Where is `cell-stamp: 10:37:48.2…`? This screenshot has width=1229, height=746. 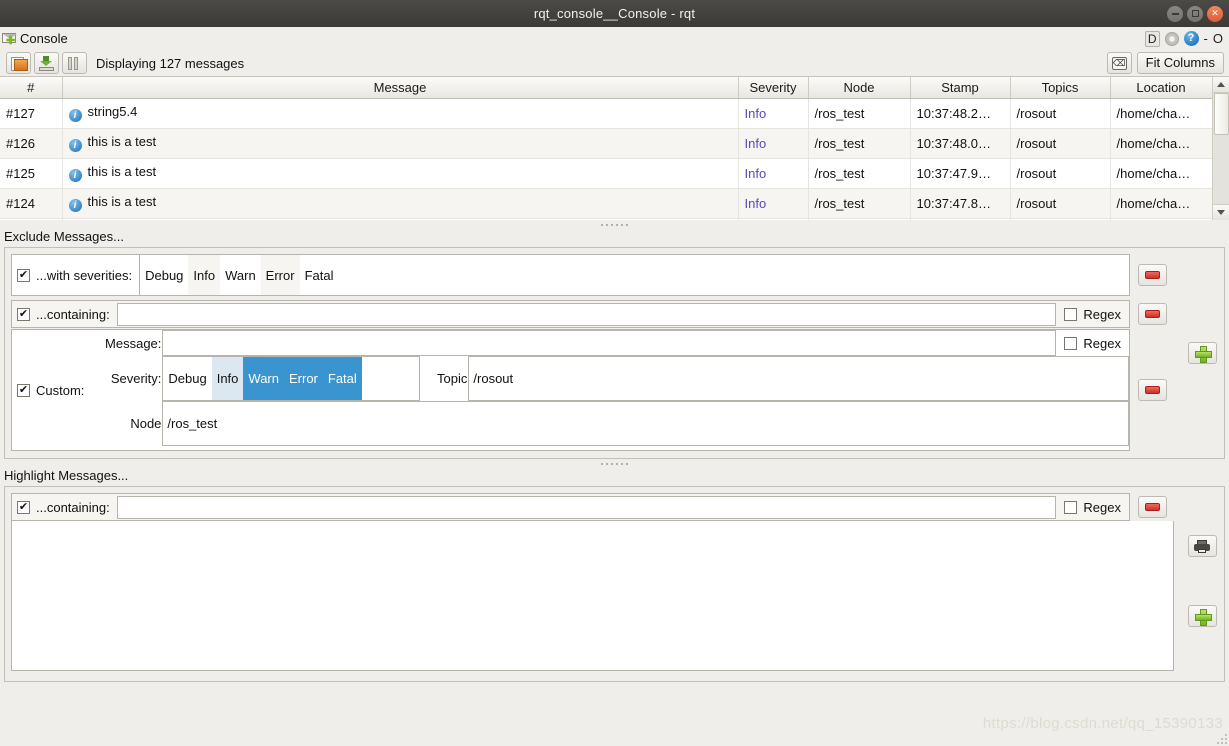 cell-stamp: 10:37:48.2… is located at coordinates (960, 113).